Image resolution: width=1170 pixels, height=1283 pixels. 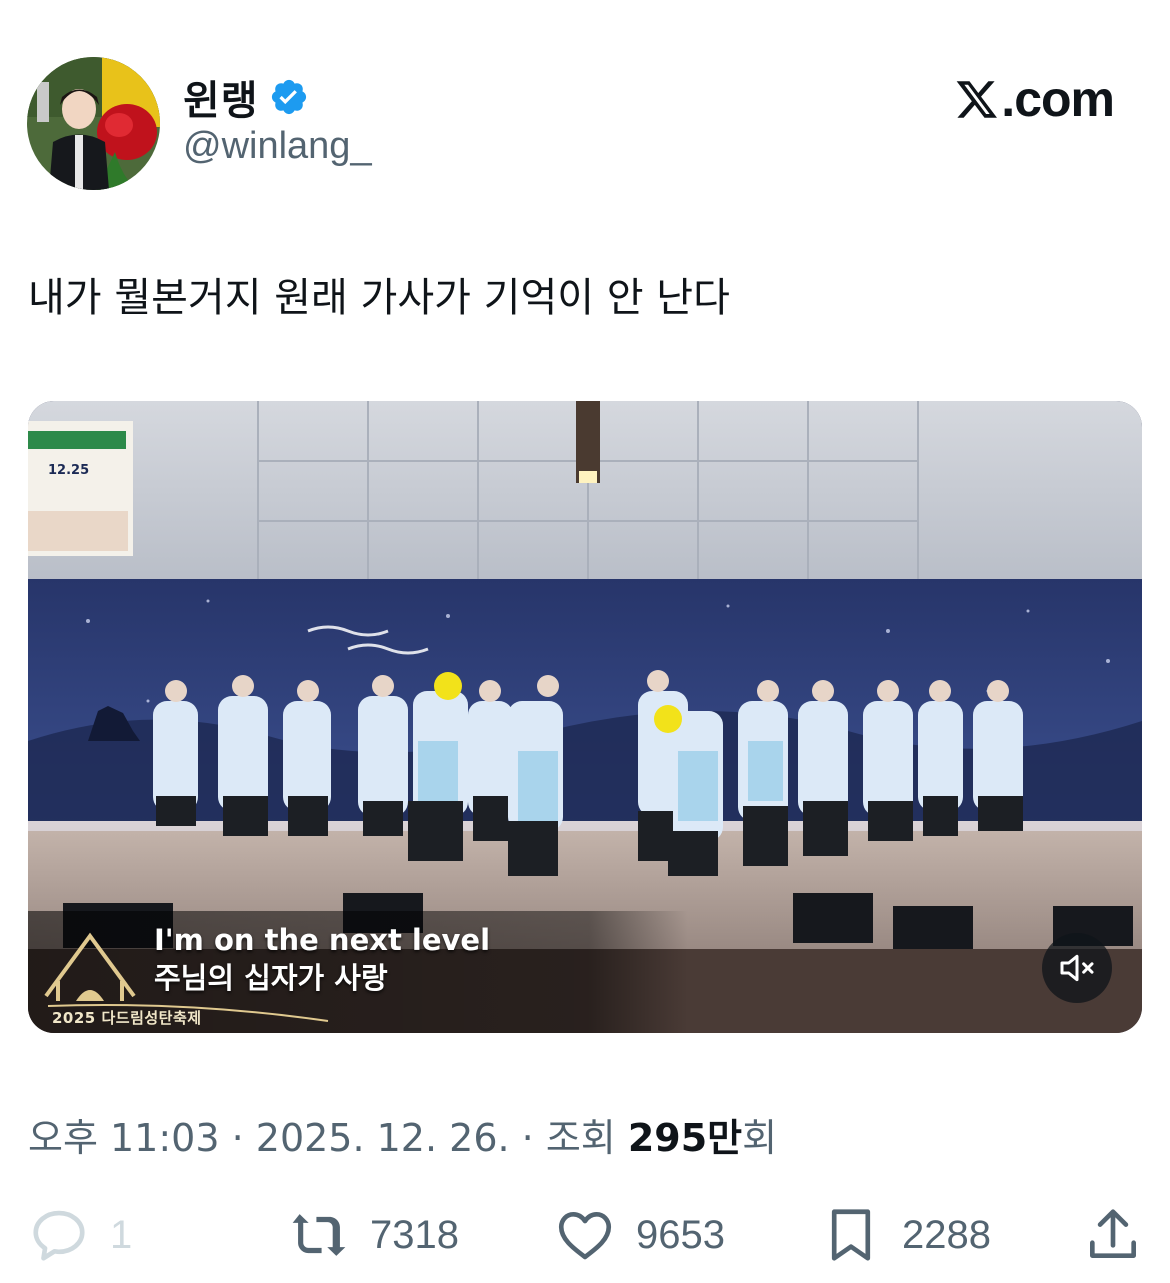 I want to click on video-subtitle: I'm on the next level 주님의 십자가 사랑, so click(x=322, y=959).